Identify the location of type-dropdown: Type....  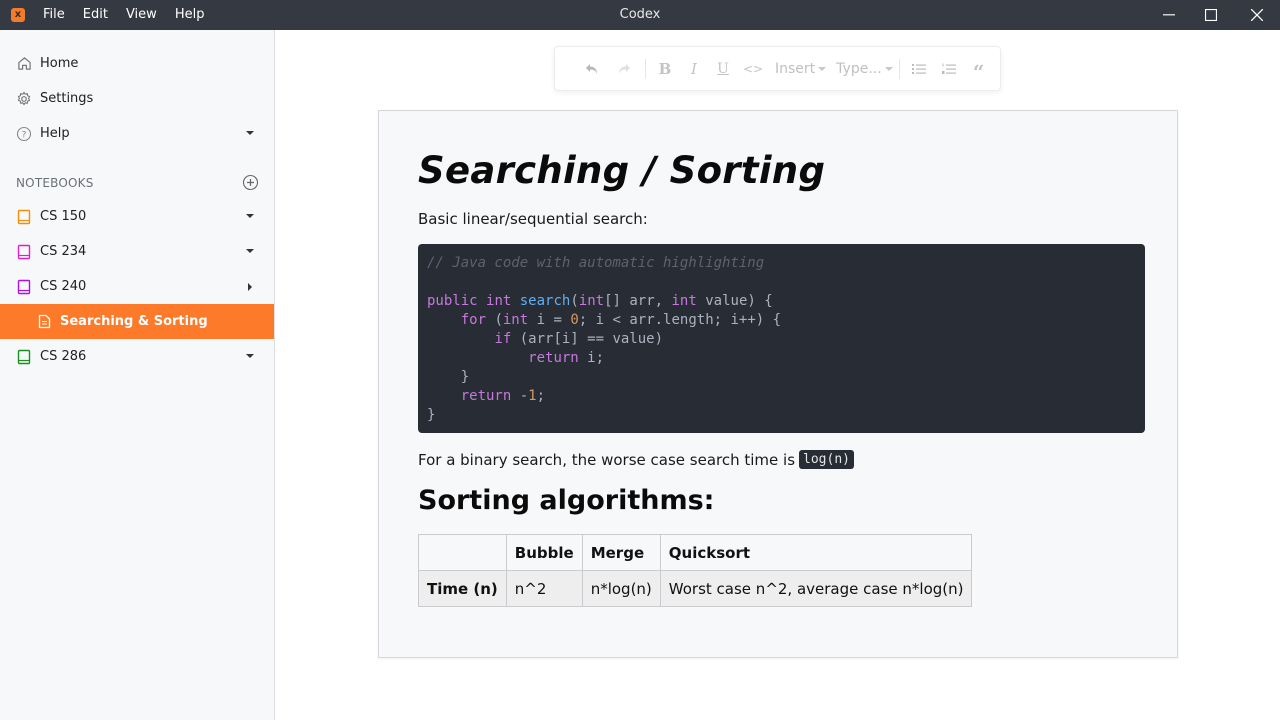
(864, 69).